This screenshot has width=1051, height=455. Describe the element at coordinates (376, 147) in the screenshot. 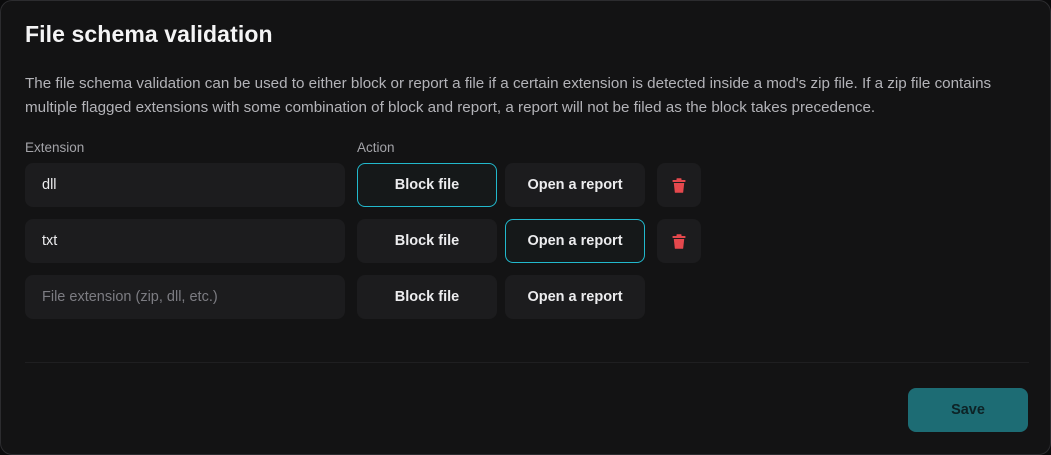

I see `action-column-label: Action` at that location.